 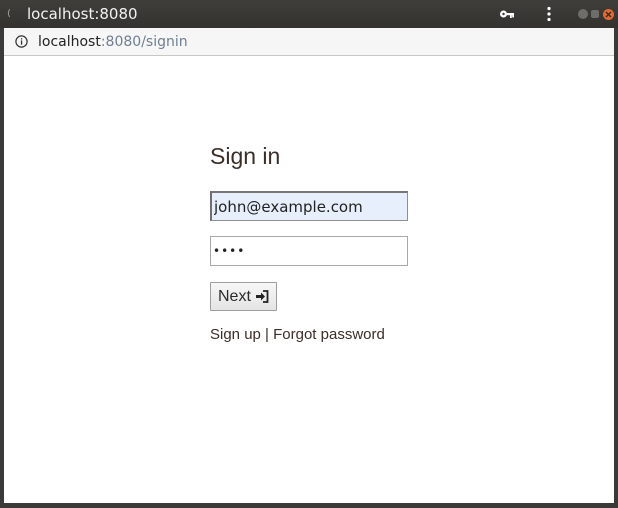 I want to click on close-button, so click(x=608, y=14).